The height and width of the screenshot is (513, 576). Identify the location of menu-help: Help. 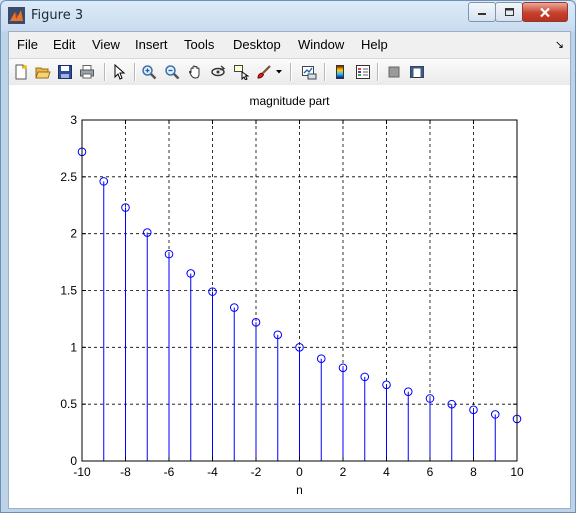
(374, 44).